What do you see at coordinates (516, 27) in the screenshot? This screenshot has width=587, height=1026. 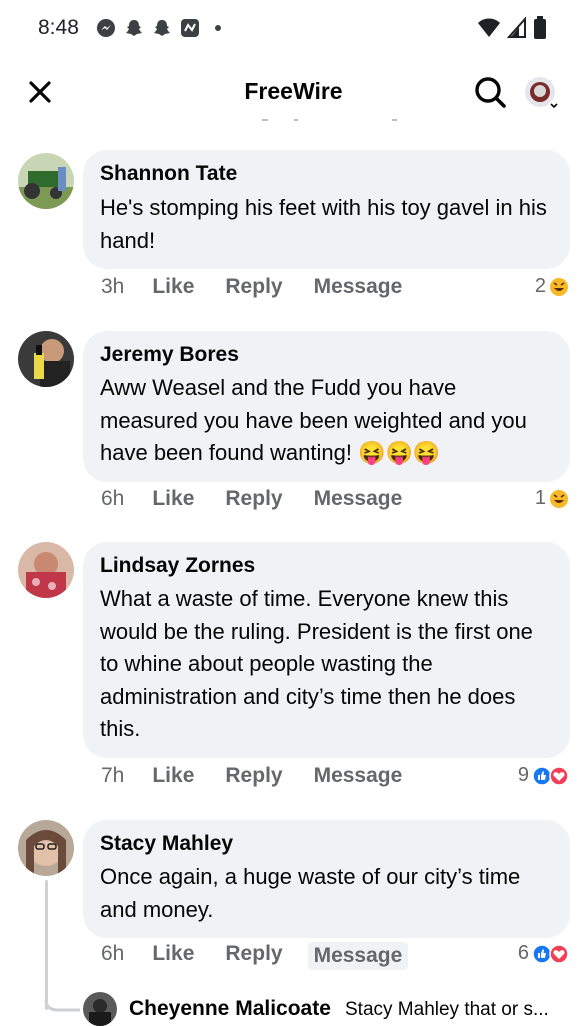 I see `signal-icon` at bounding box center [516, 27].